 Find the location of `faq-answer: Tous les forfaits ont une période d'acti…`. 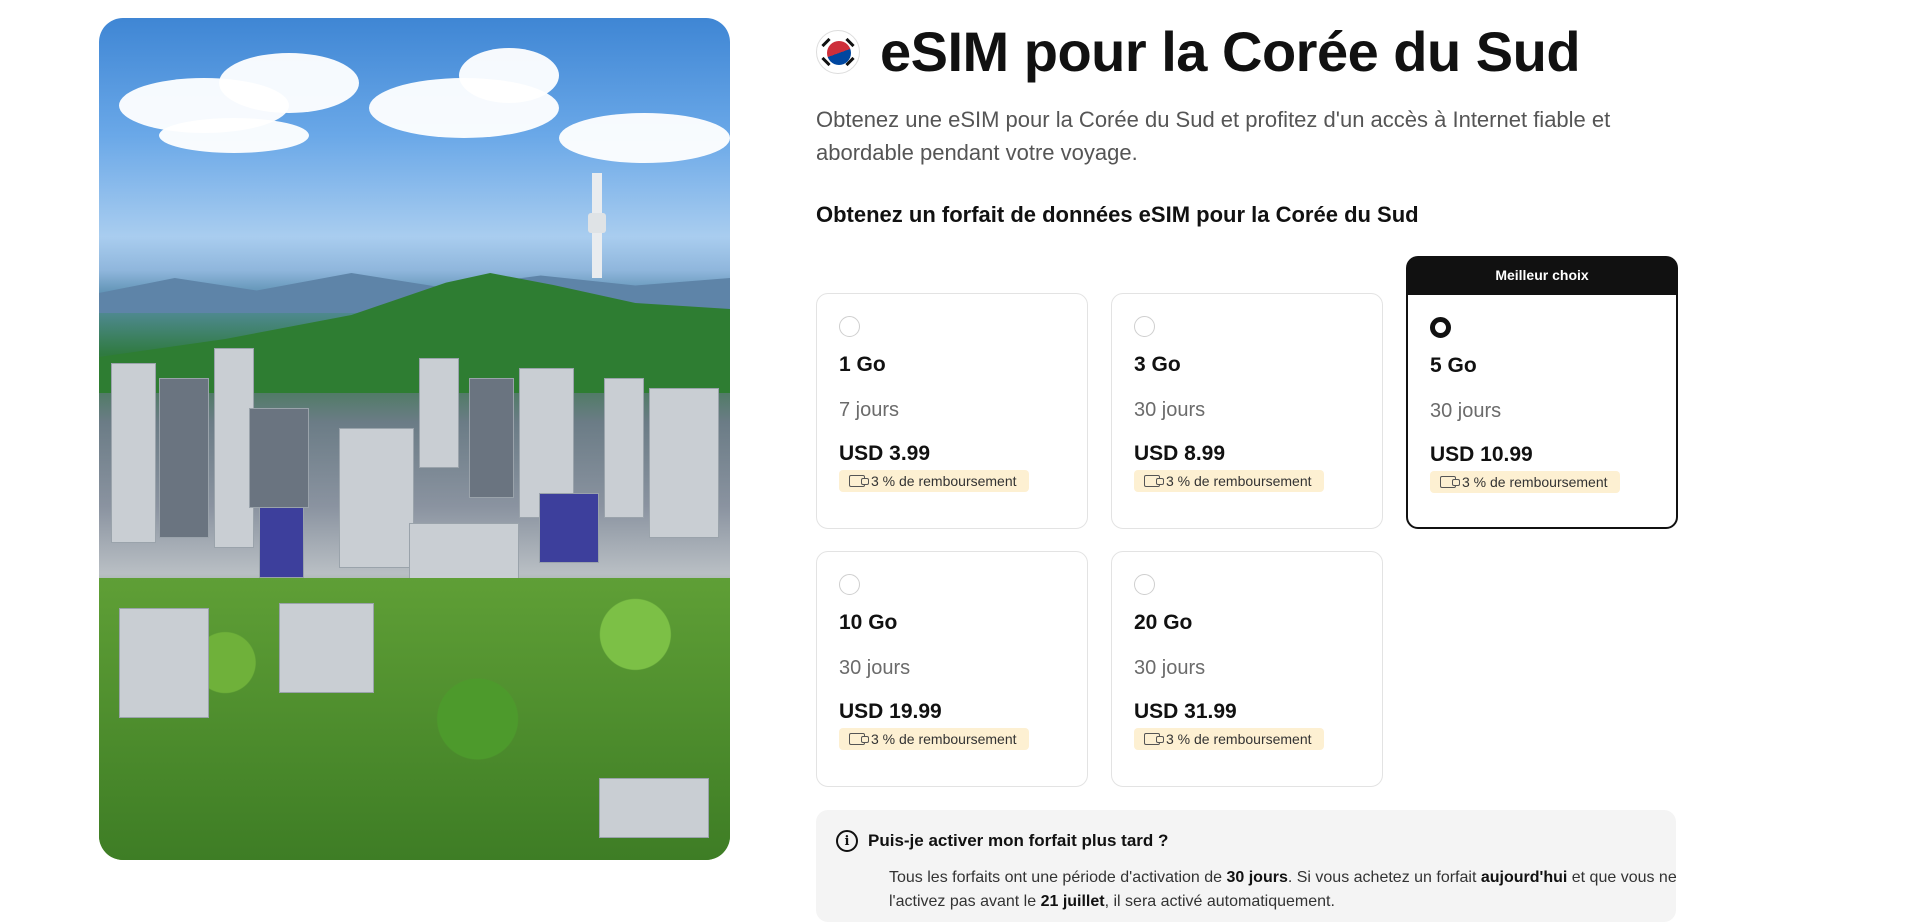

faq-answer: Tous les forfaits ont une période d'acti… is located at coordinates (1284, 890).